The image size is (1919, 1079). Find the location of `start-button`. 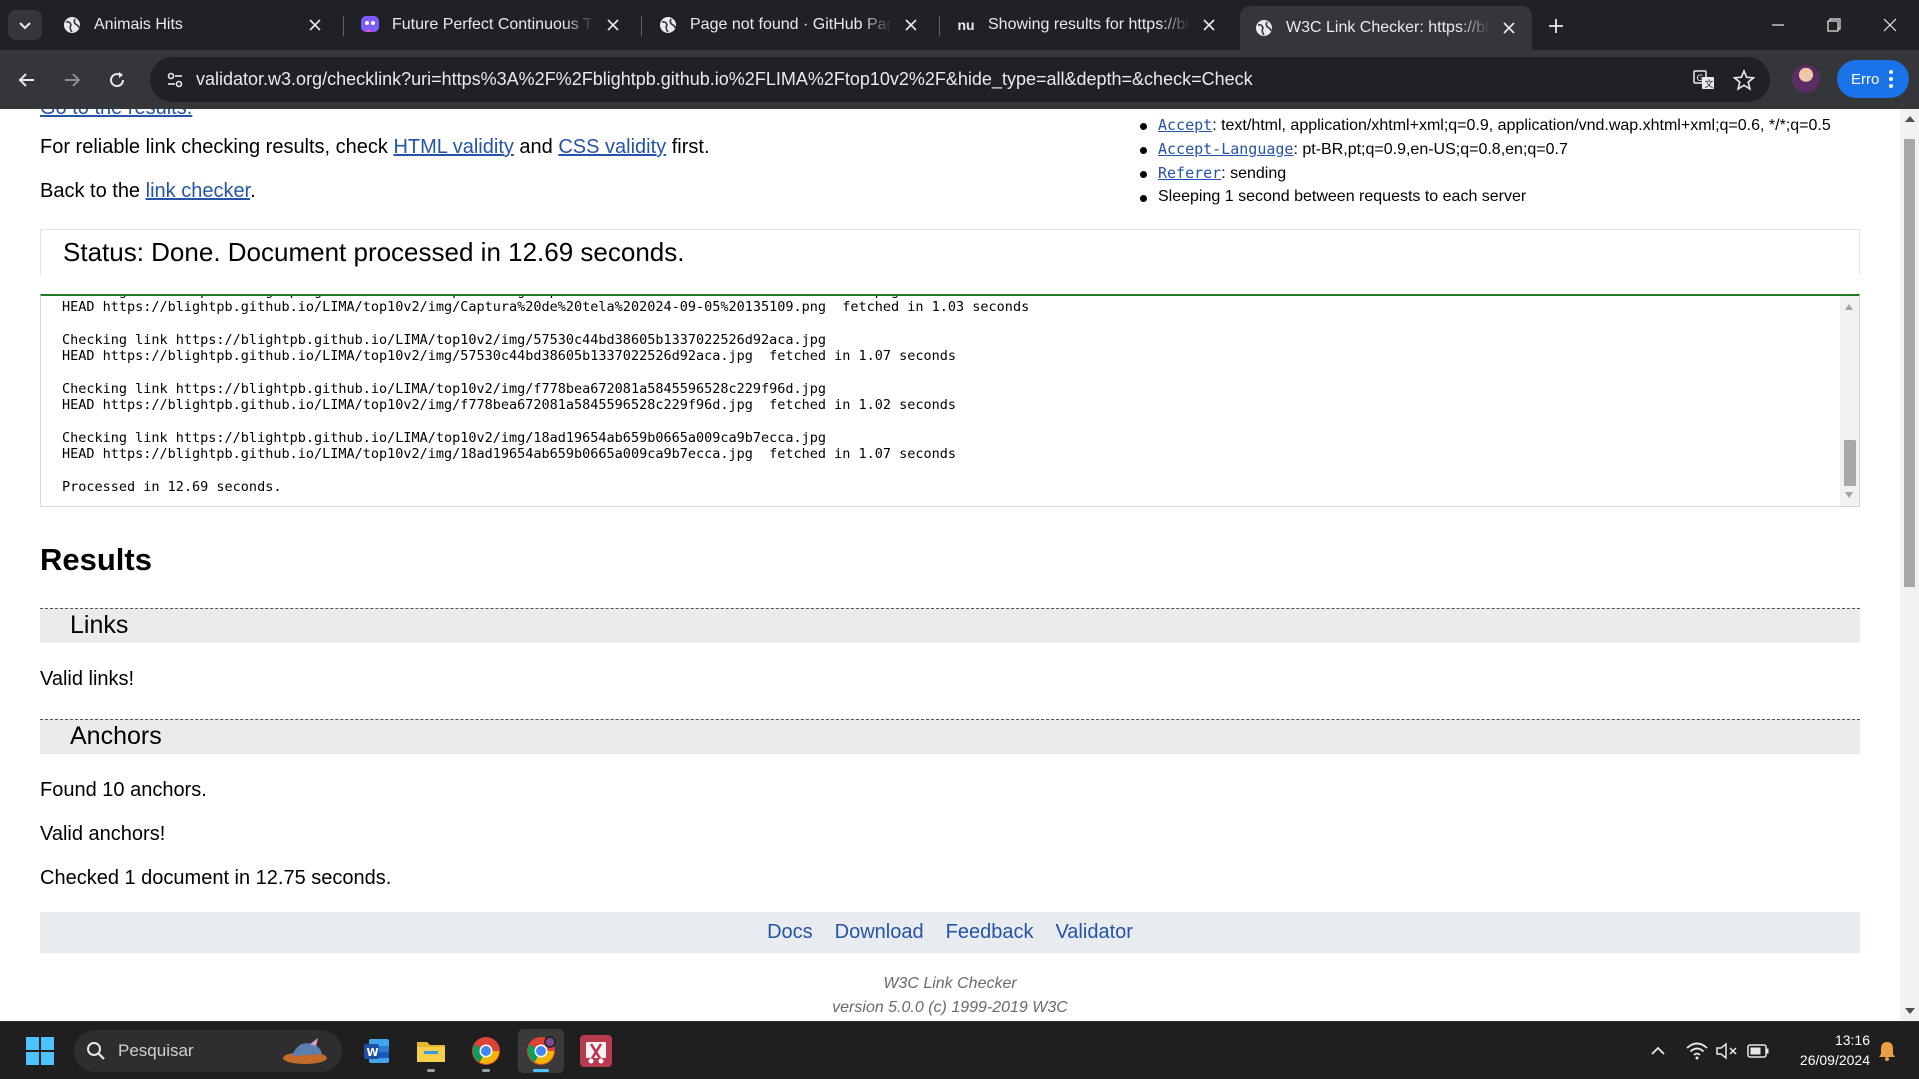

start-button is located at coordinates (40, 1051).